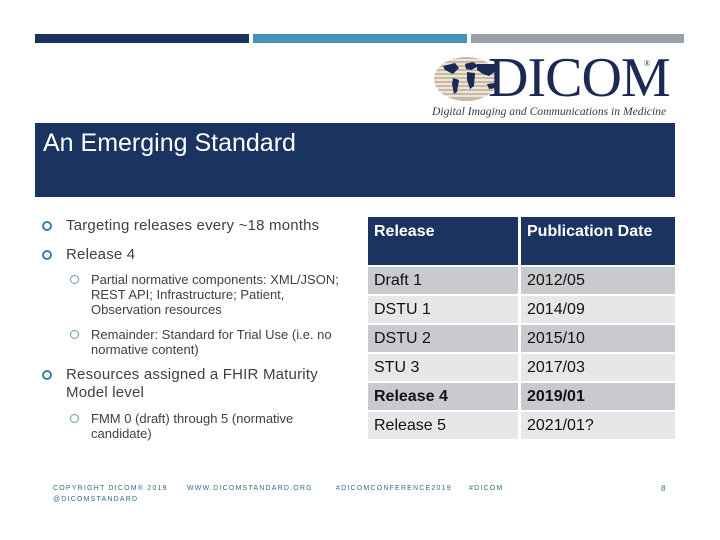 The width and height of the screenshot is (720, 540). I want to click on cell-publication-date: 2021/01?, so click(598, 425).